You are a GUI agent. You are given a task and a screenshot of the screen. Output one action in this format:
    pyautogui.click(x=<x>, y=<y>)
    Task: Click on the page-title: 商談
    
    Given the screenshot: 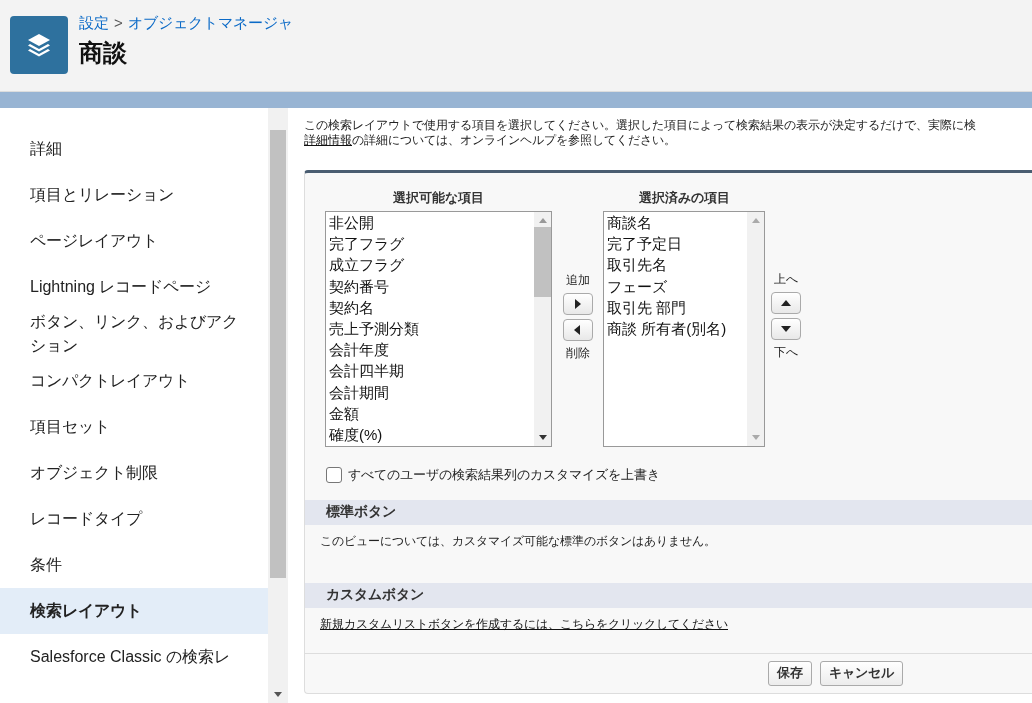 What is the action you would take?
    pyautogui.click(x=103, y=53)
    